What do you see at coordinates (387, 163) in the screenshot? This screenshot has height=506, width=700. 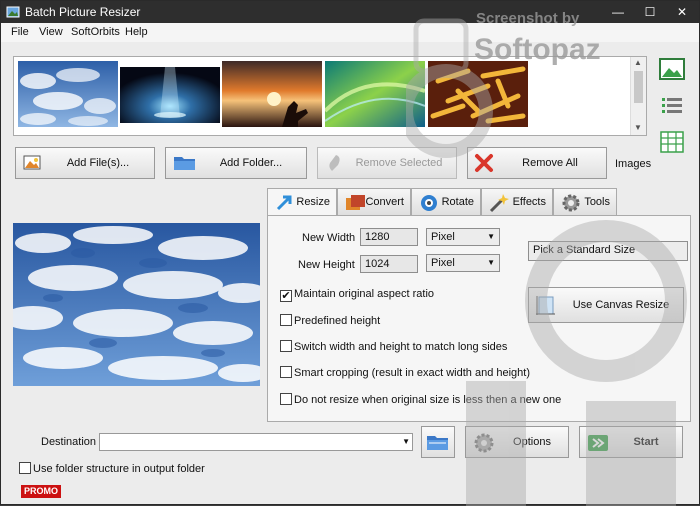 I see `remove-selected-button: Remove Selected` at bounding box center [387, 163].